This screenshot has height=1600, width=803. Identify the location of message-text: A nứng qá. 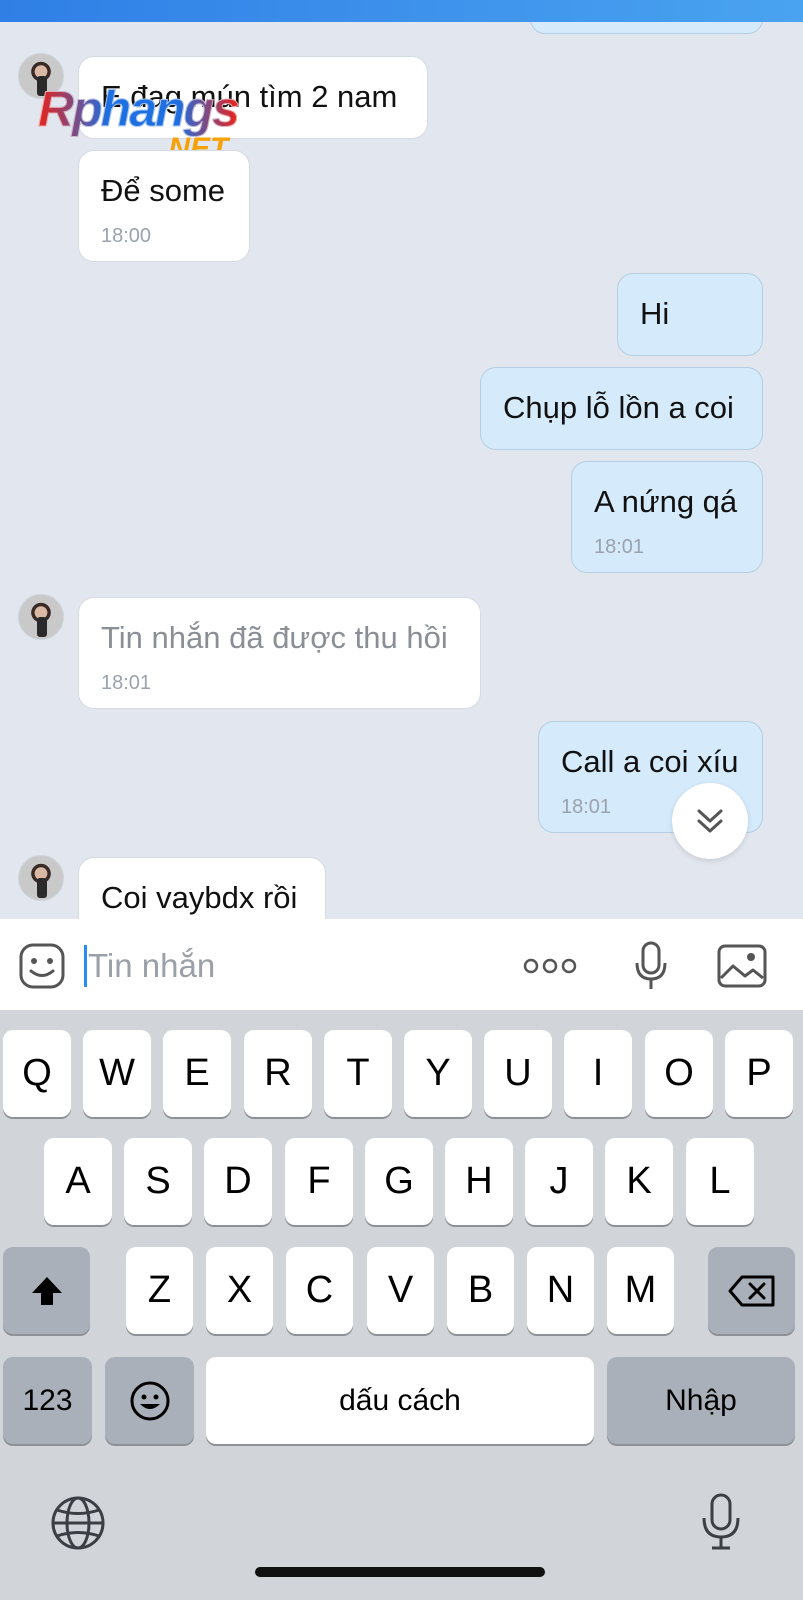
(666, 501).